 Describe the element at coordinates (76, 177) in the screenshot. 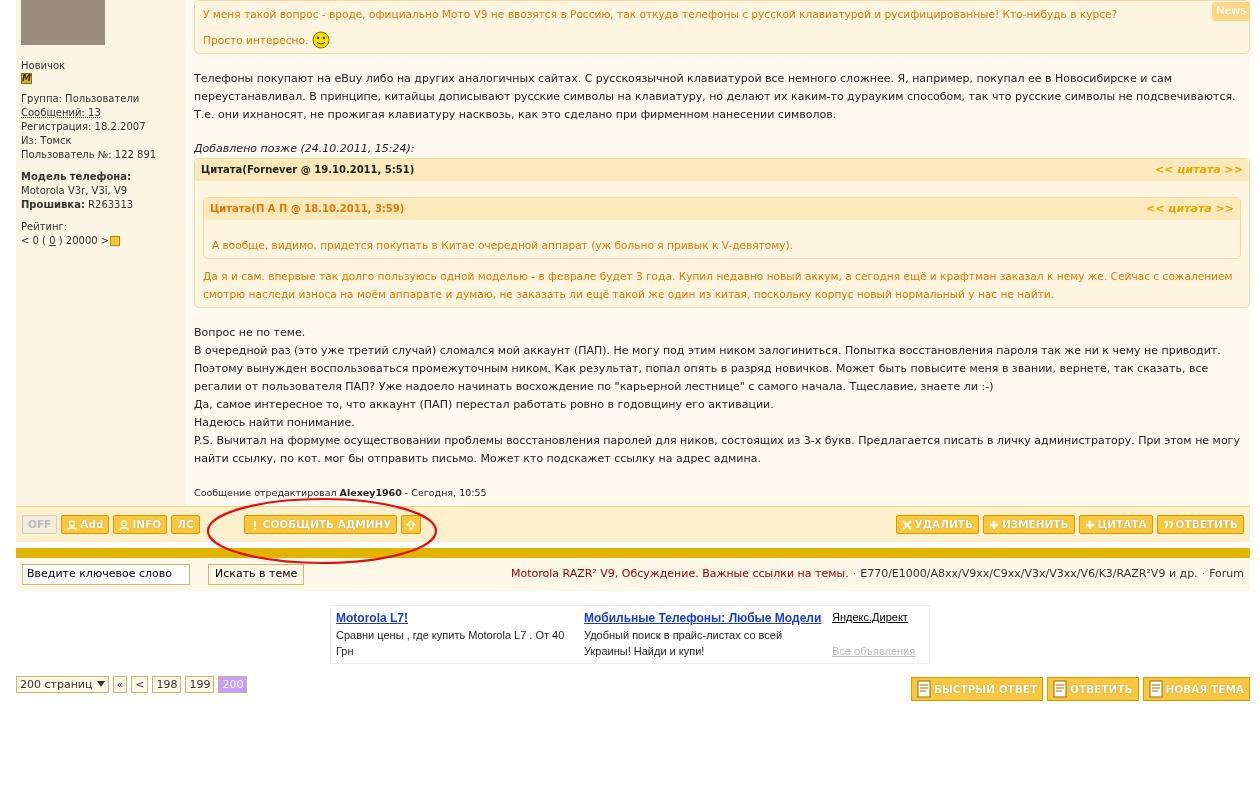

I see `phone-model-label: Модель телефона:` at that location.